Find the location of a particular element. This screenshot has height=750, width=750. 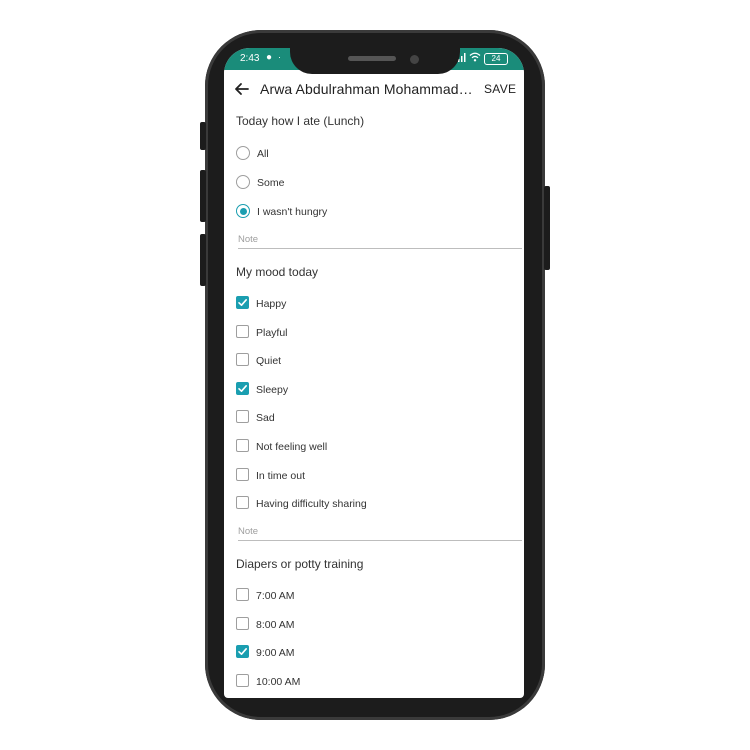

mood-option: Sleepy is located at coordinates (366, 389).